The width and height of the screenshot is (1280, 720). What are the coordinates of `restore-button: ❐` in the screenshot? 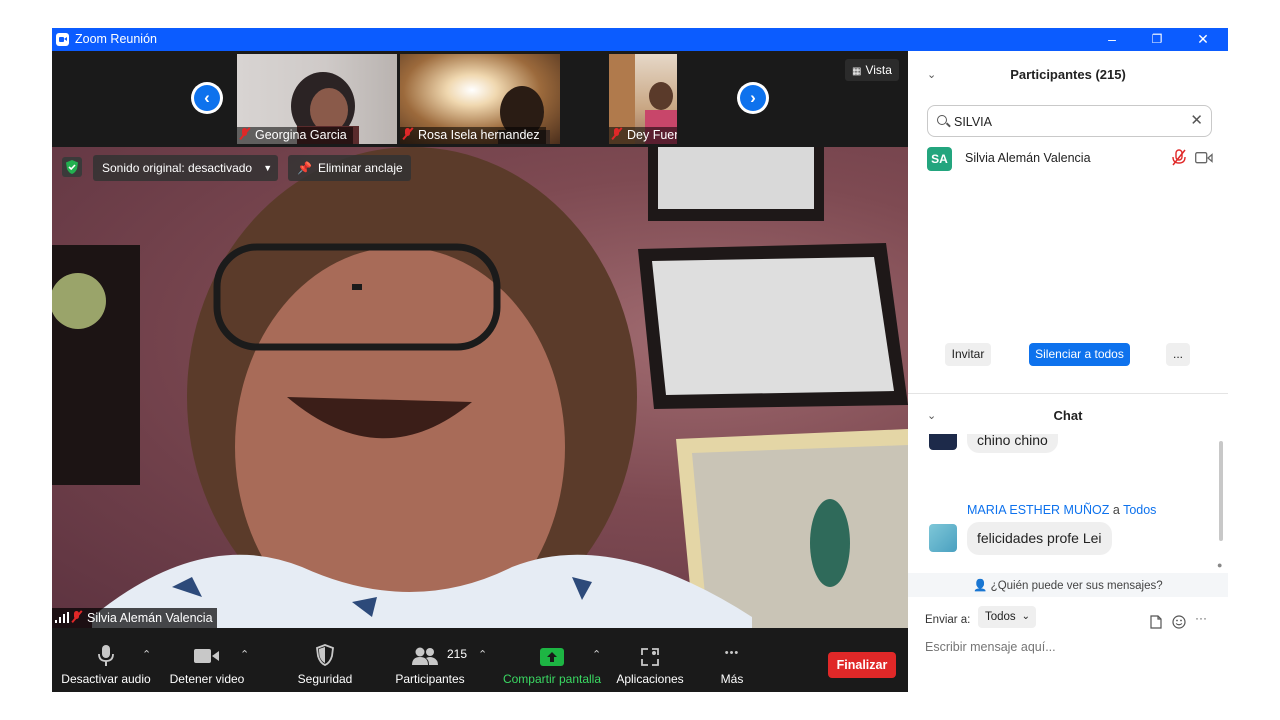 It's located at (1157, 39).